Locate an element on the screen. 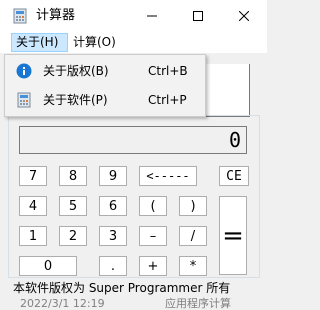  equals-button: = is located at coordinates (233, 235).